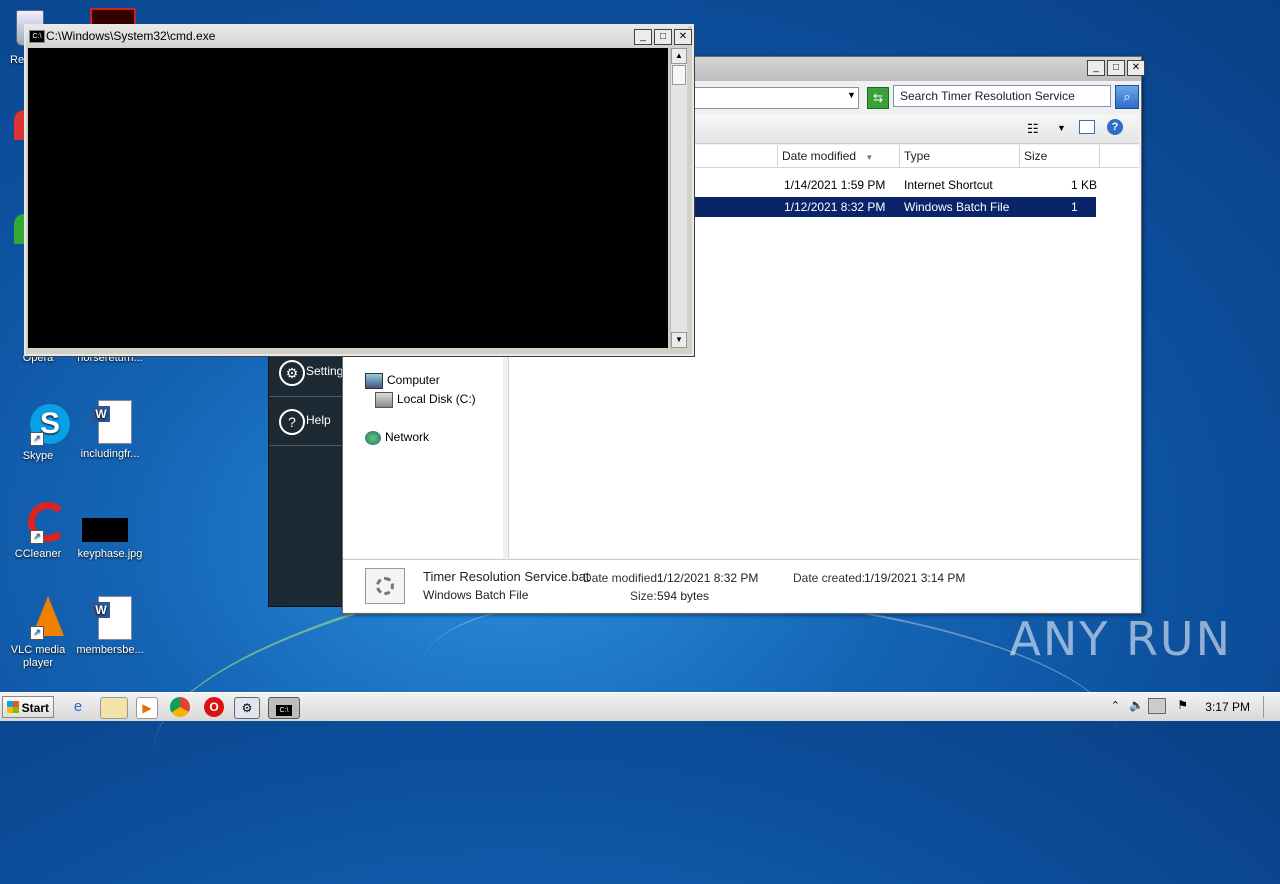 The image size is (1280, 884). I want to click on desktop-icon-ccleaner: ↗ CCleaner, so click(38, 530).